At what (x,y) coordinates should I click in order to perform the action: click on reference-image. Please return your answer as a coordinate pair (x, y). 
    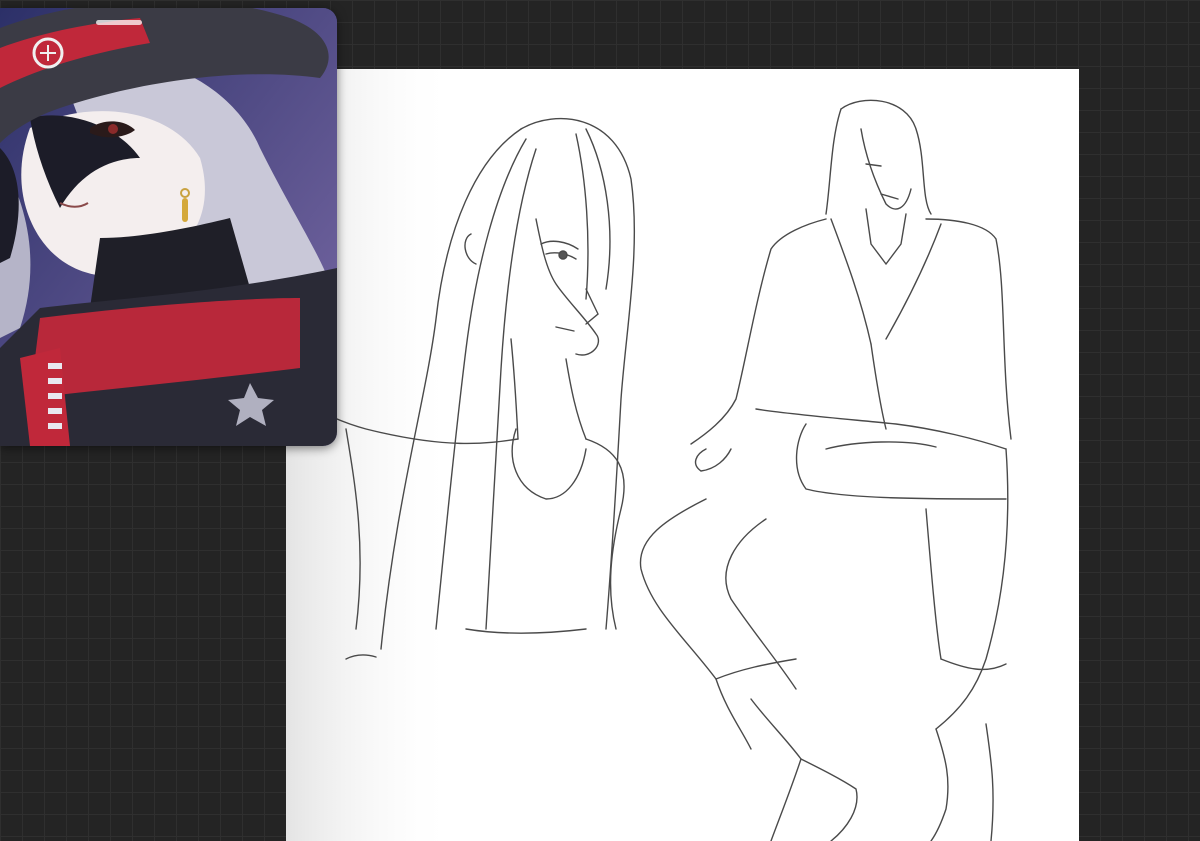
    Looking at the image, I should click on (168, 227).